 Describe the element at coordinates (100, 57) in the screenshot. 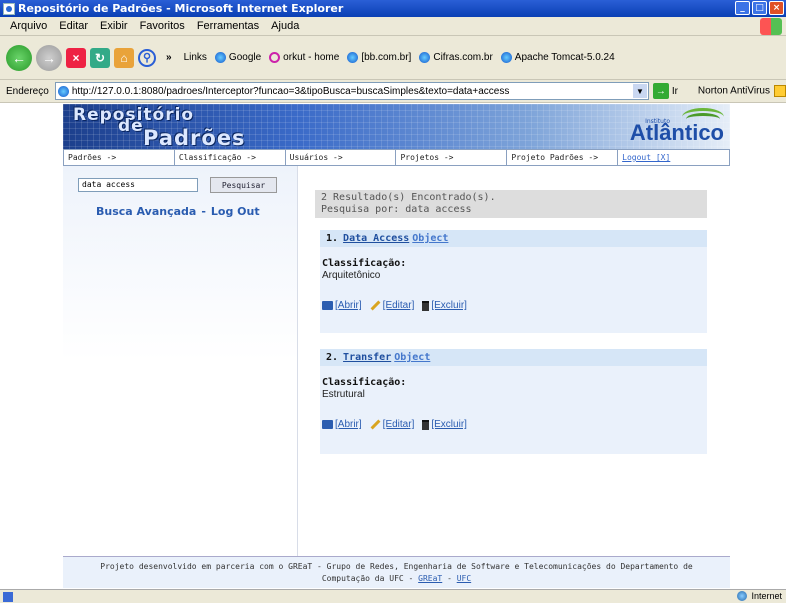

I see `refresh-icon: ↻` at that location.